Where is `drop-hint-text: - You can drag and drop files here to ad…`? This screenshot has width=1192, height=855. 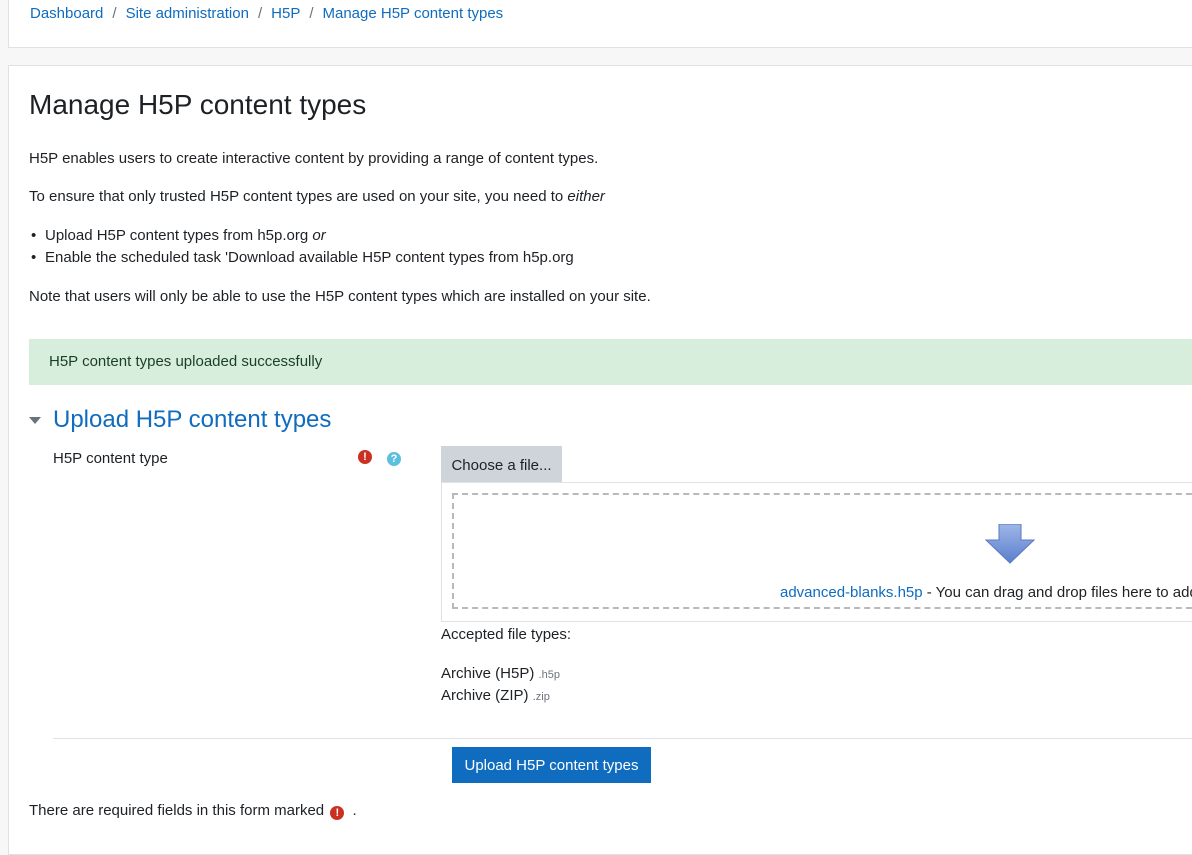 drop-hint-text: - You can drag and drop files here to ad… is located at coordinates (1057, 592).